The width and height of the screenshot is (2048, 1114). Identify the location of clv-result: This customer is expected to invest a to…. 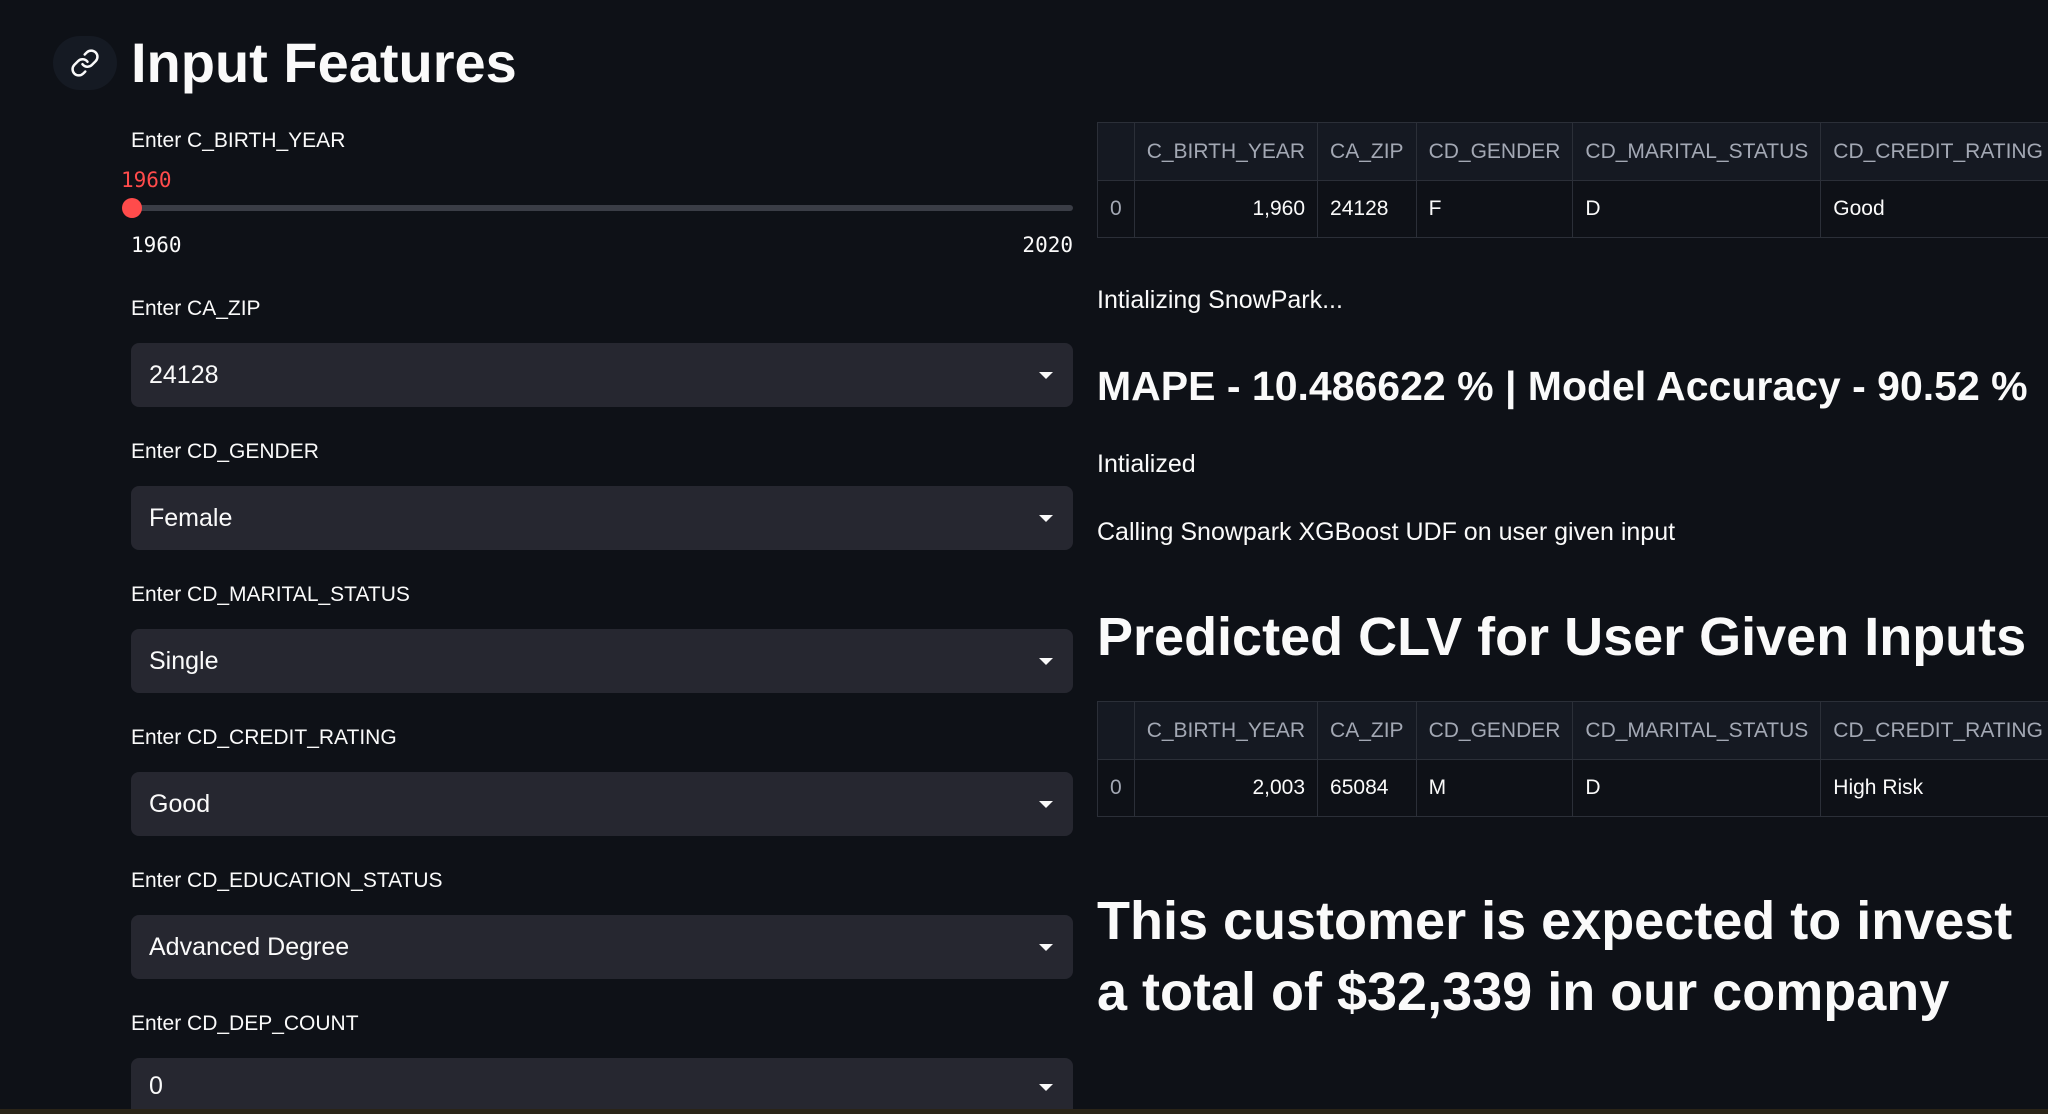
(1555, 956).